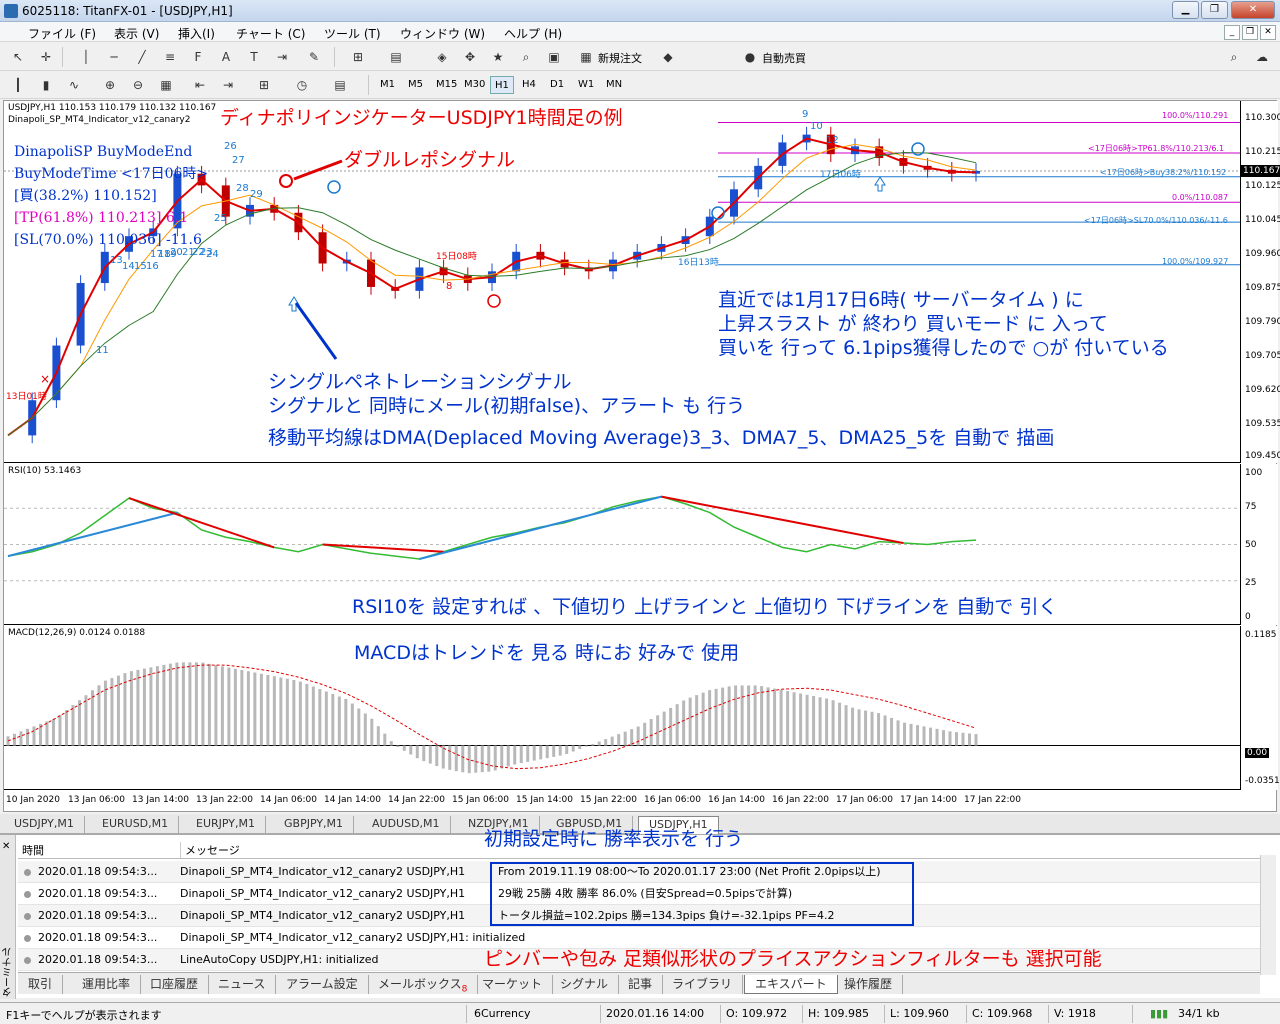 This screenshot has height=1024, width=1280. I want to click on close-button: ✕, so click(1253, 10).